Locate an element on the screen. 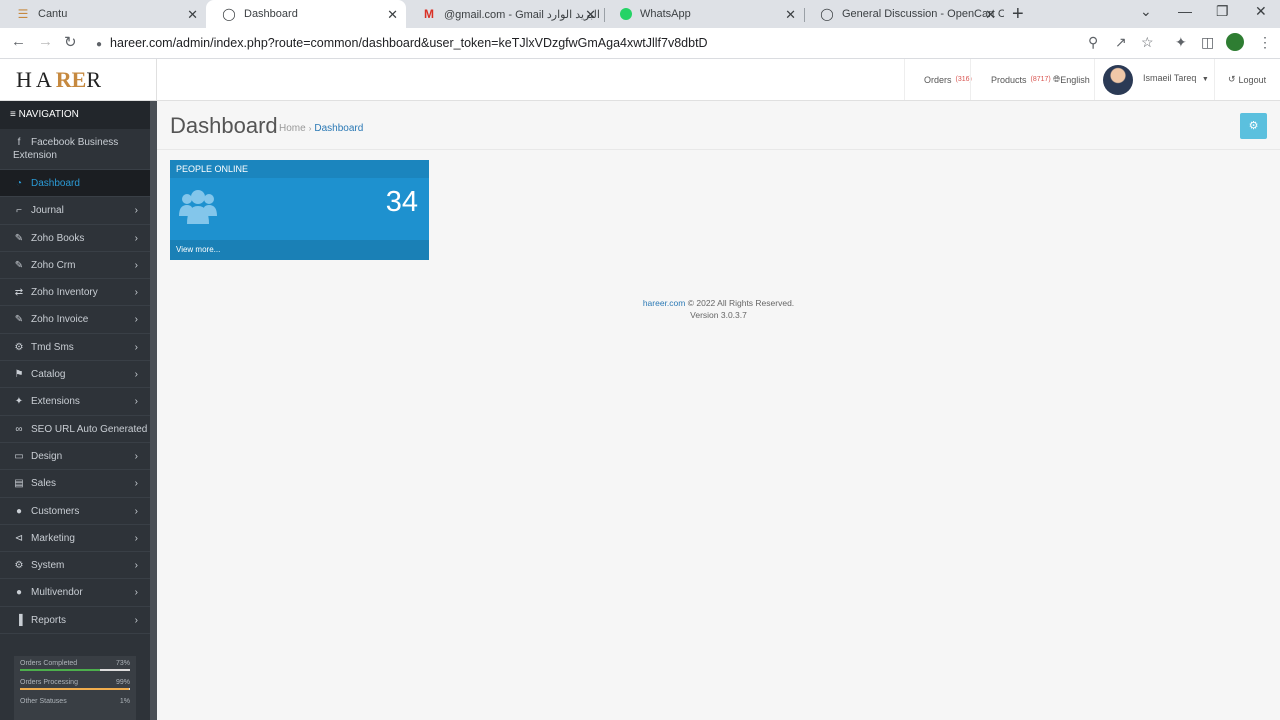 The image size is (1280, 720). brush-icon: ✎ is located at coordinates (19, 320).